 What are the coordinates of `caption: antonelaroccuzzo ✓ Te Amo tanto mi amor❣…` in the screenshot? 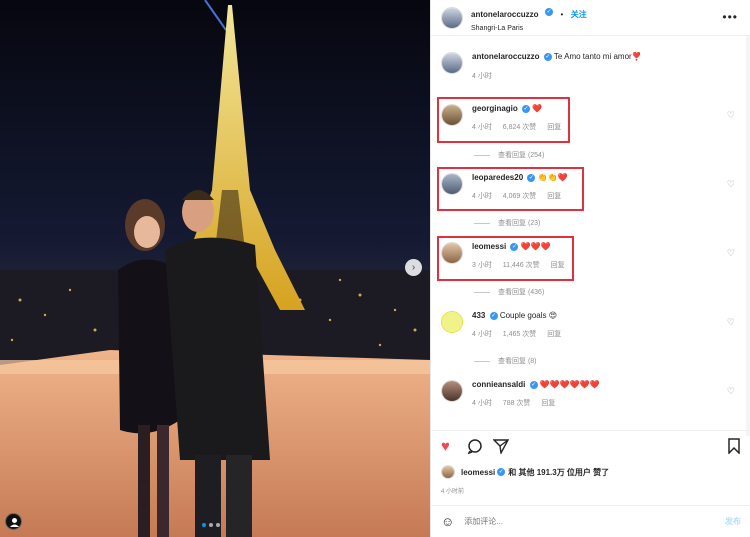 It's located at (541, 66).